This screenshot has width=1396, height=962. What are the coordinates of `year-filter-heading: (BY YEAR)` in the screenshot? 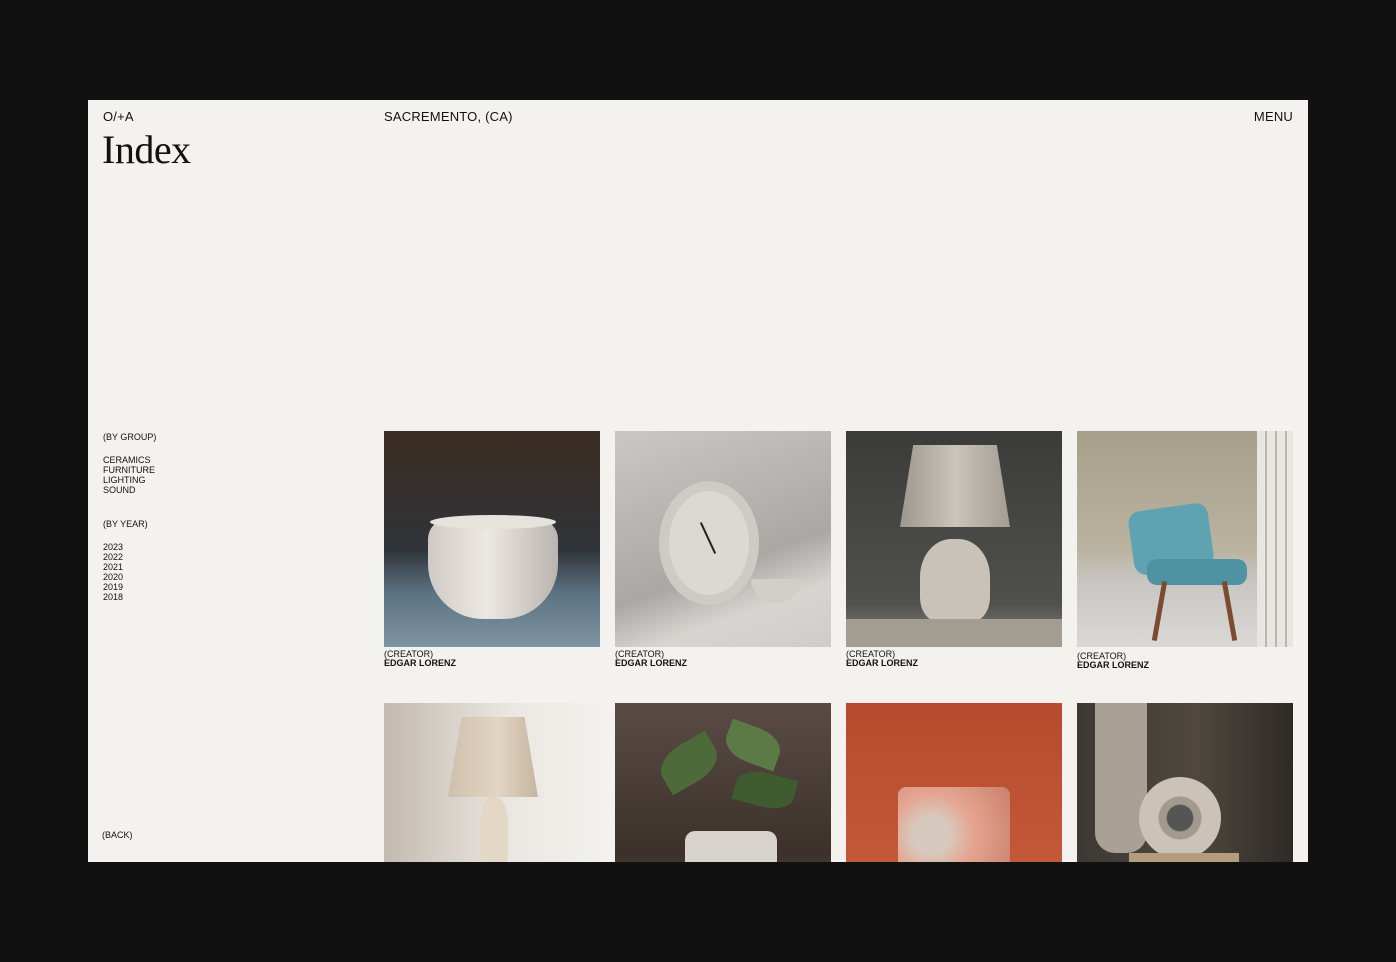 It's located at (125, 524).